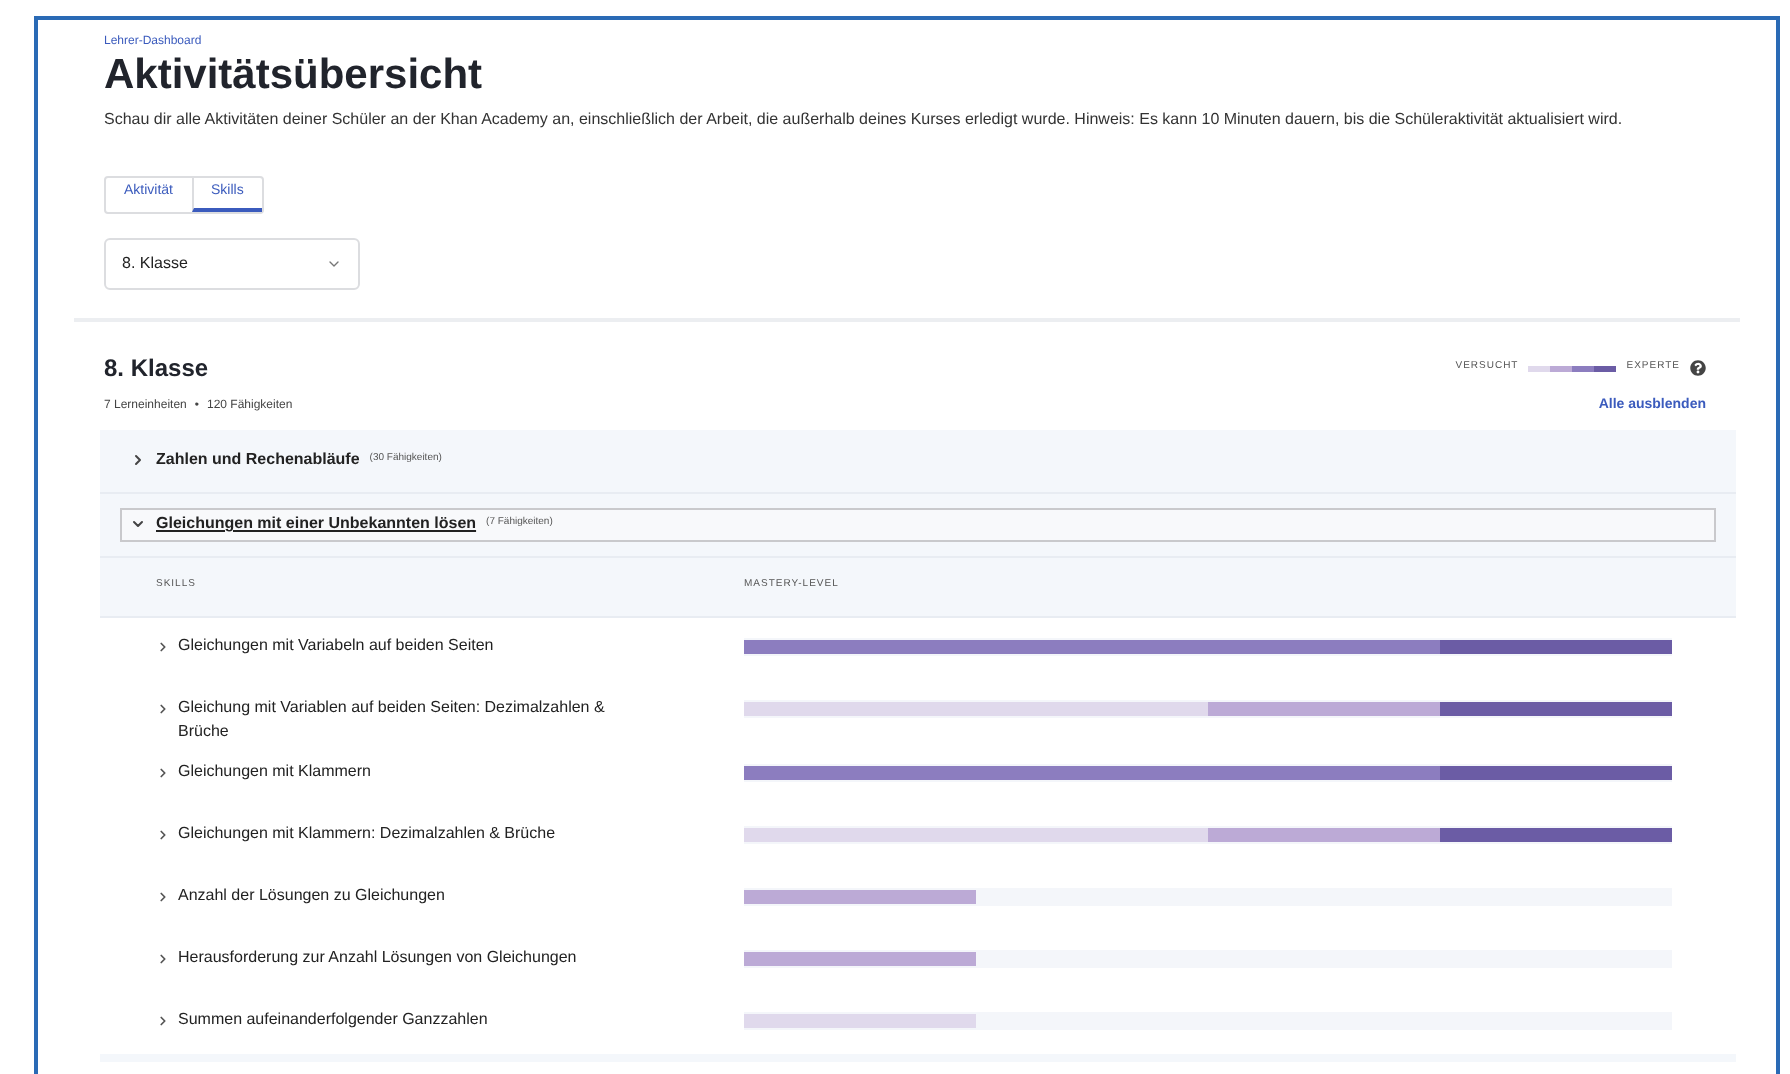 The image size is (1790, 1074). Describe the element at coordinates (334, 264) in the screenshot. I see `caret-icon` at that location.